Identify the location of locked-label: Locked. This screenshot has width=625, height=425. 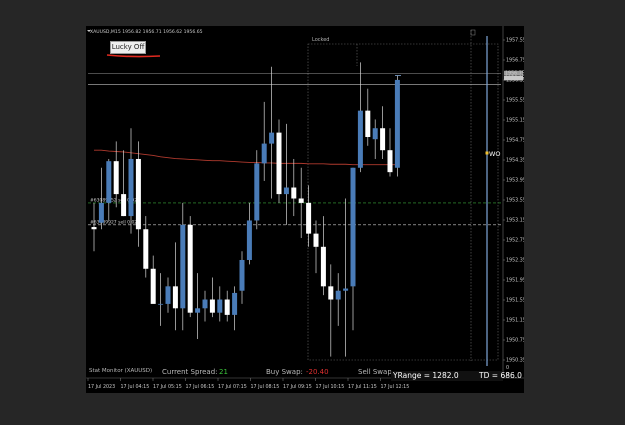
(320, 40).